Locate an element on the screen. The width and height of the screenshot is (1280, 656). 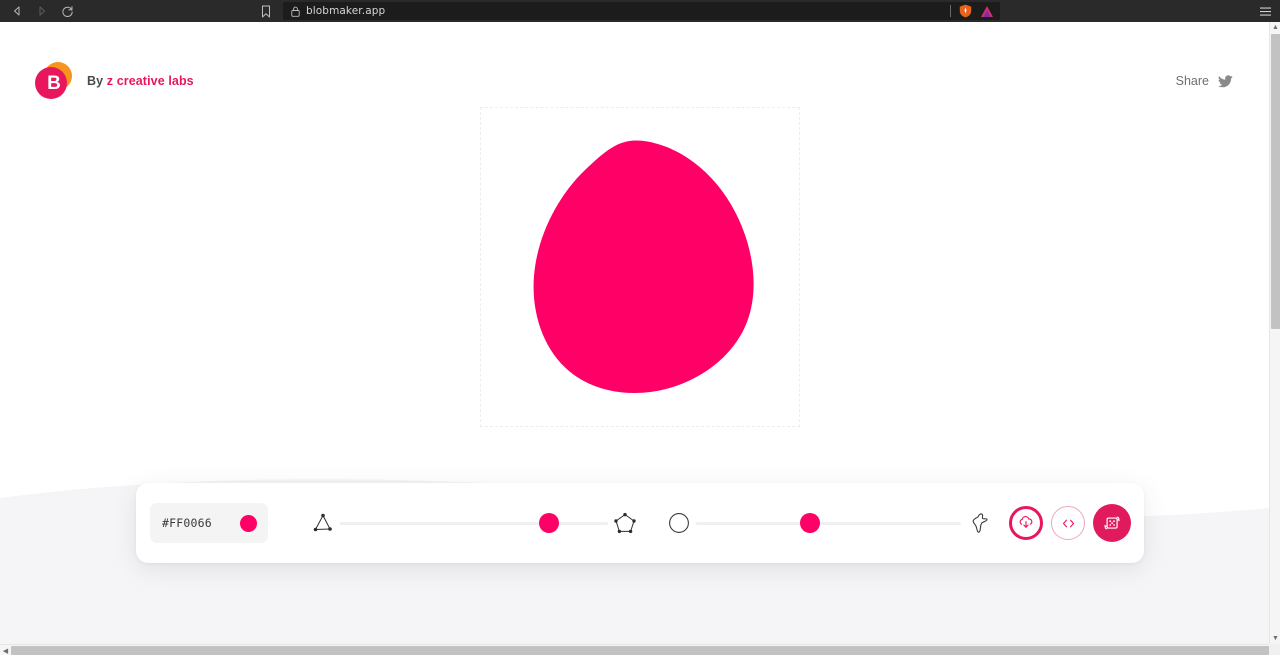
complexity-slider is located at coordinates (474, 523).